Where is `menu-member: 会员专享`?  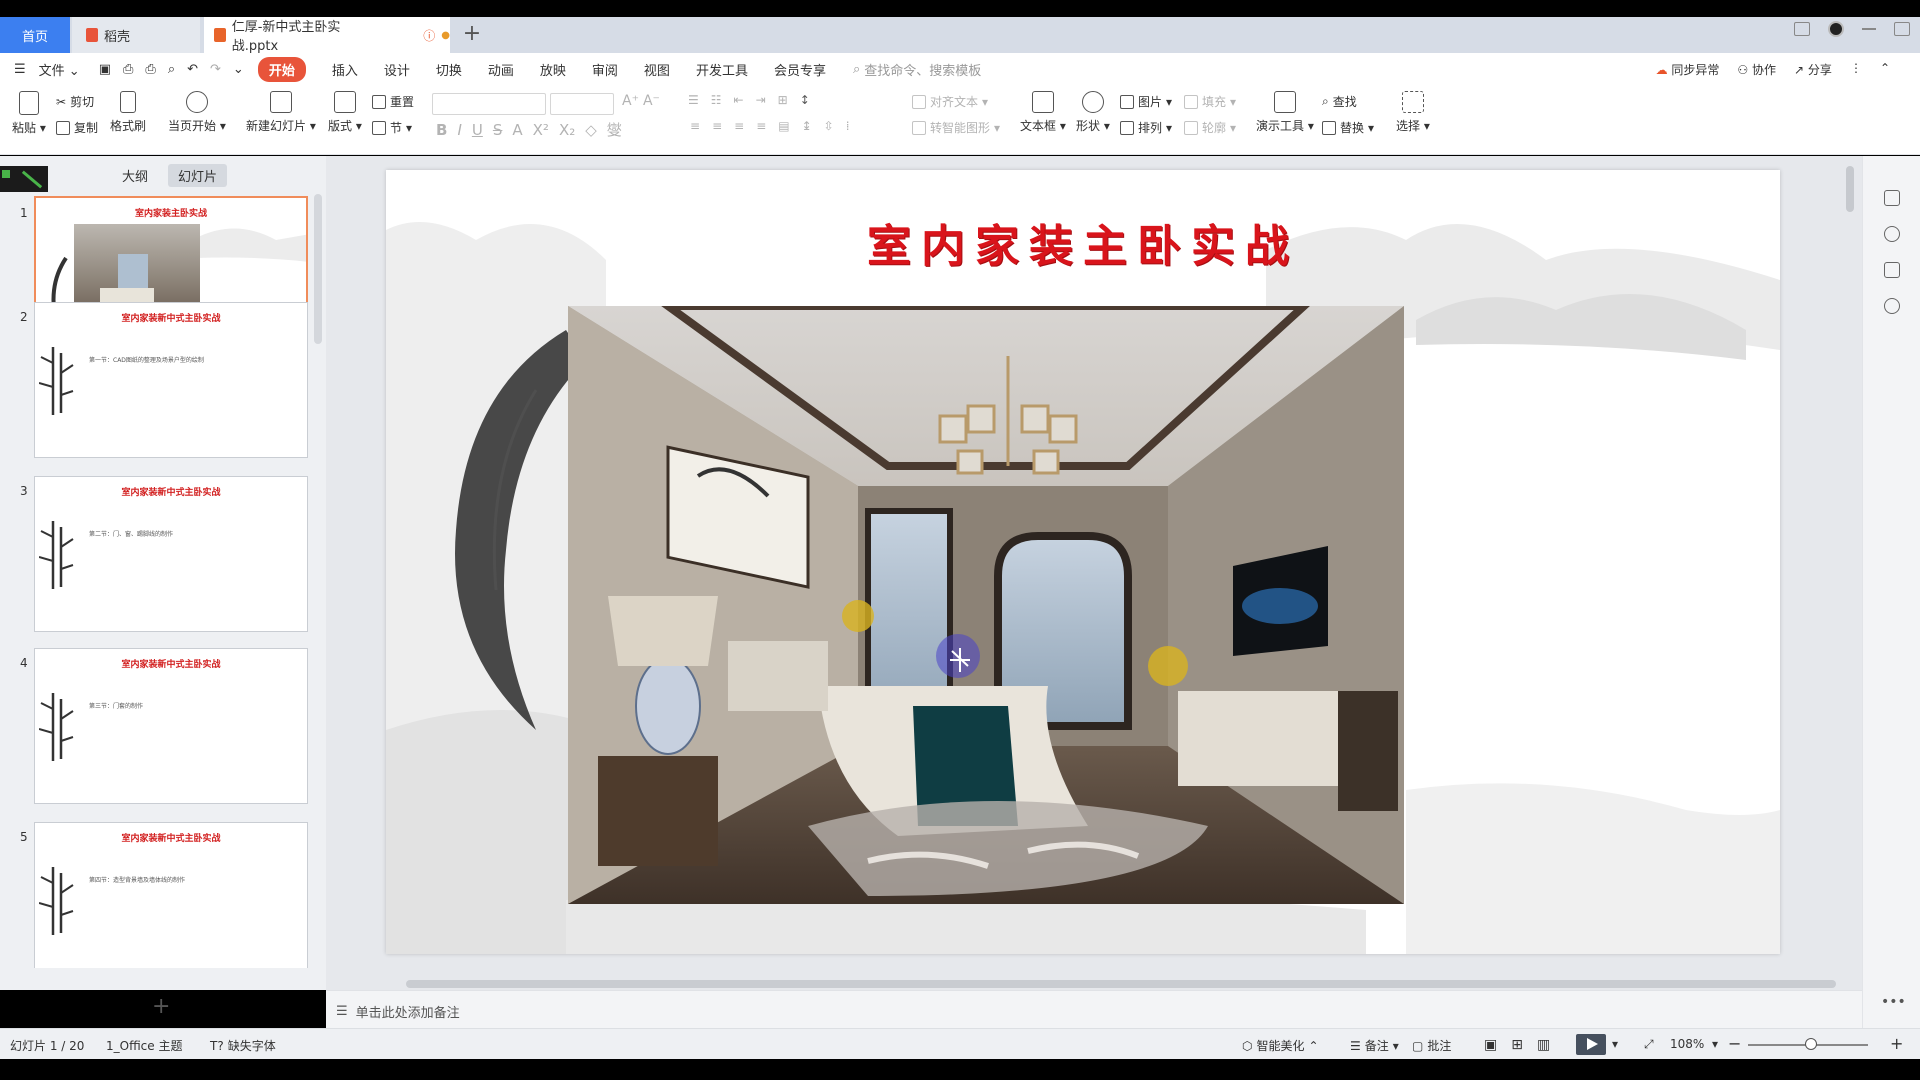
menu-member: 会员专享 is located at coordinates (800, 69).